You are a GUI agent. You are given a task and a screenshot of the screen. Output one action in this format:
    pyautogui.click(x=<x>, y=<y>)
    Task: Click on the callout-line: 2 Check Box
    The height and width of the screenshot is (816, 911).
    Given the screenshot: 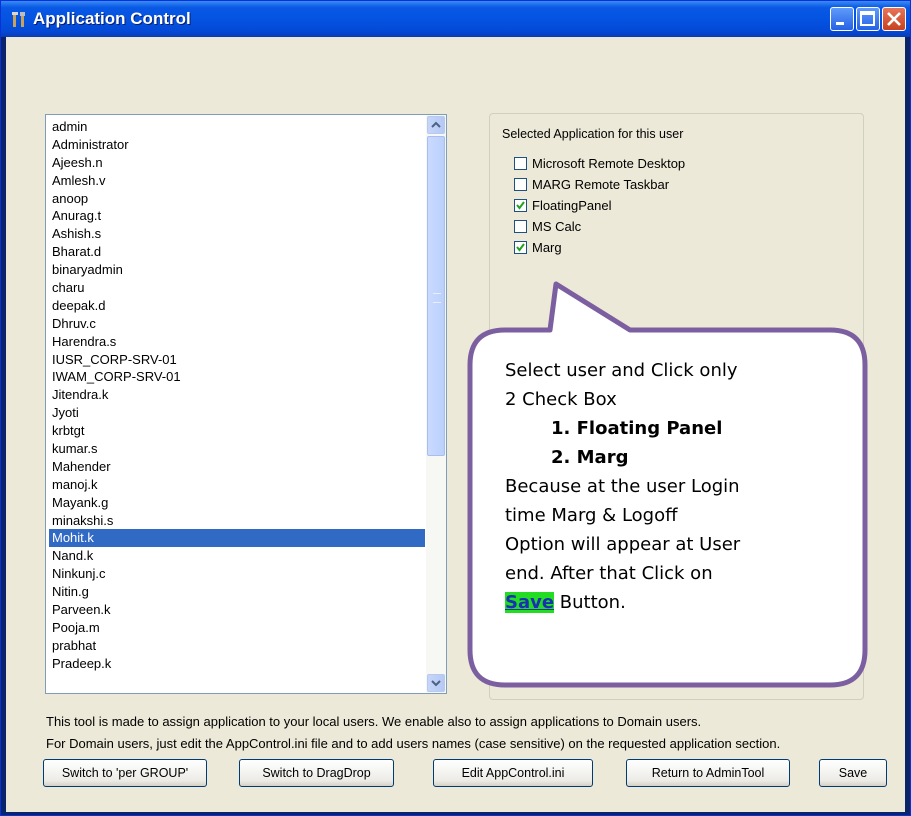 What is the action you would take?
    pyautogui.click(x=561, y=399)
    